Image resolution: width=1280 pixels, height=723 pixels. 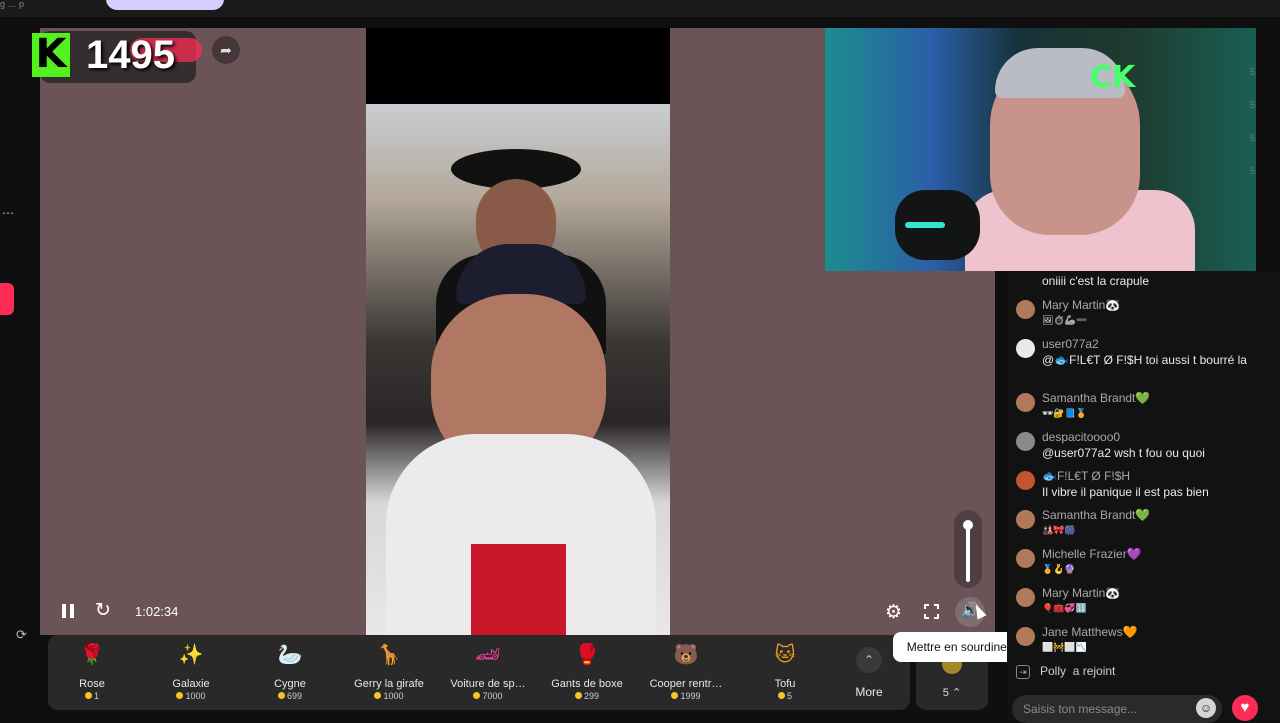 I want to click on gift-price: 7000, so click(x=488, y=696).